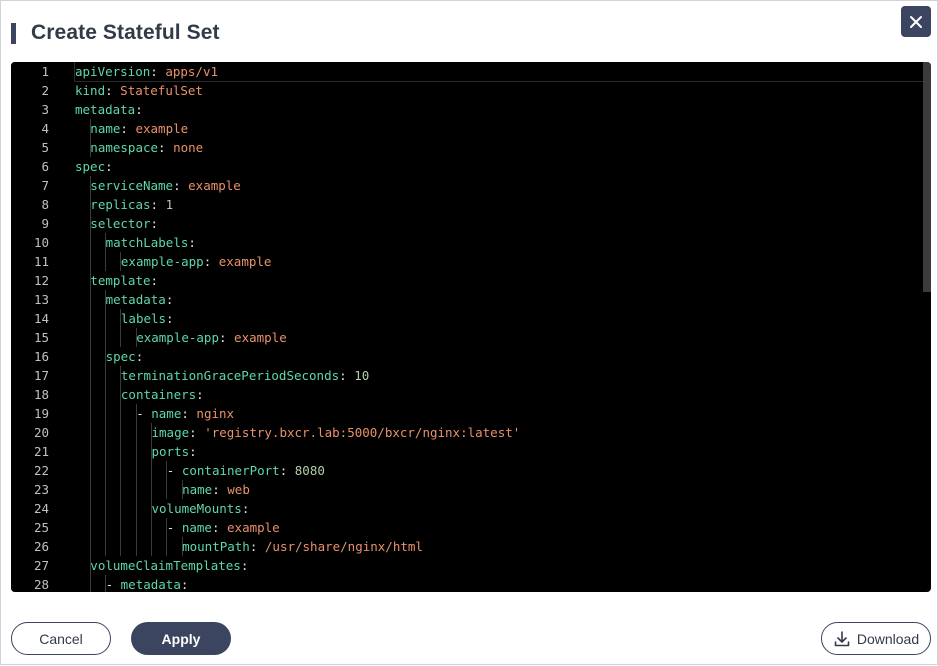 The width and height of the screenshot is (938, 666). I want to click on code-text: template:, so click(124, 280).